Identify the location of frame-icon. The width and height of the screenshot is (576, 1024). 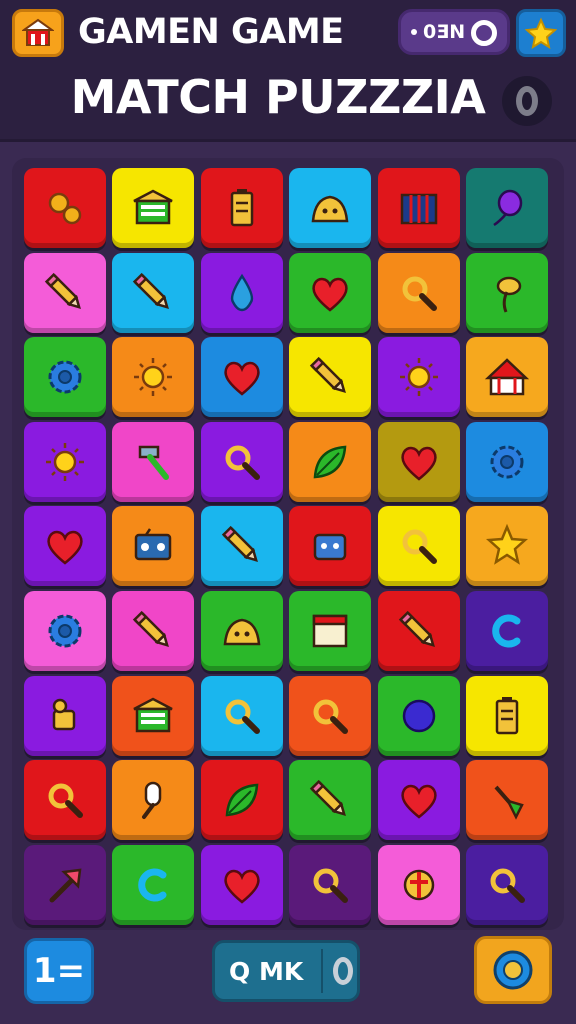
(330, 631).